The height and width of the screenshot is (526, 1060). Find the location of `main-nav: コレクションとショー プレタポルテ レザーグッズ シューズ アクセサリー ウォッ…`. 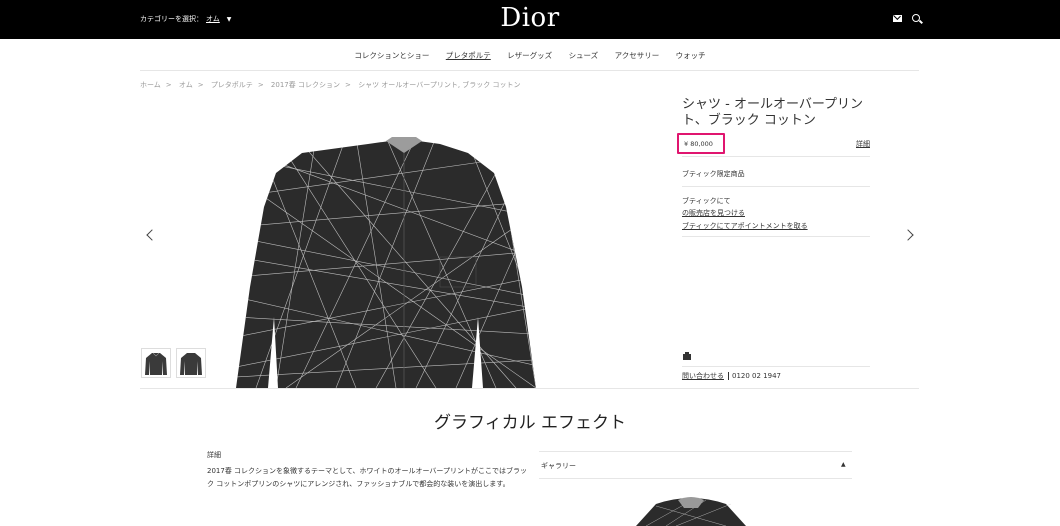

main-nav: コレクションとショー プレタポルテ レザーグッズ シューズ アクセサリー ウォッ… is located at coordinates (530, 55).